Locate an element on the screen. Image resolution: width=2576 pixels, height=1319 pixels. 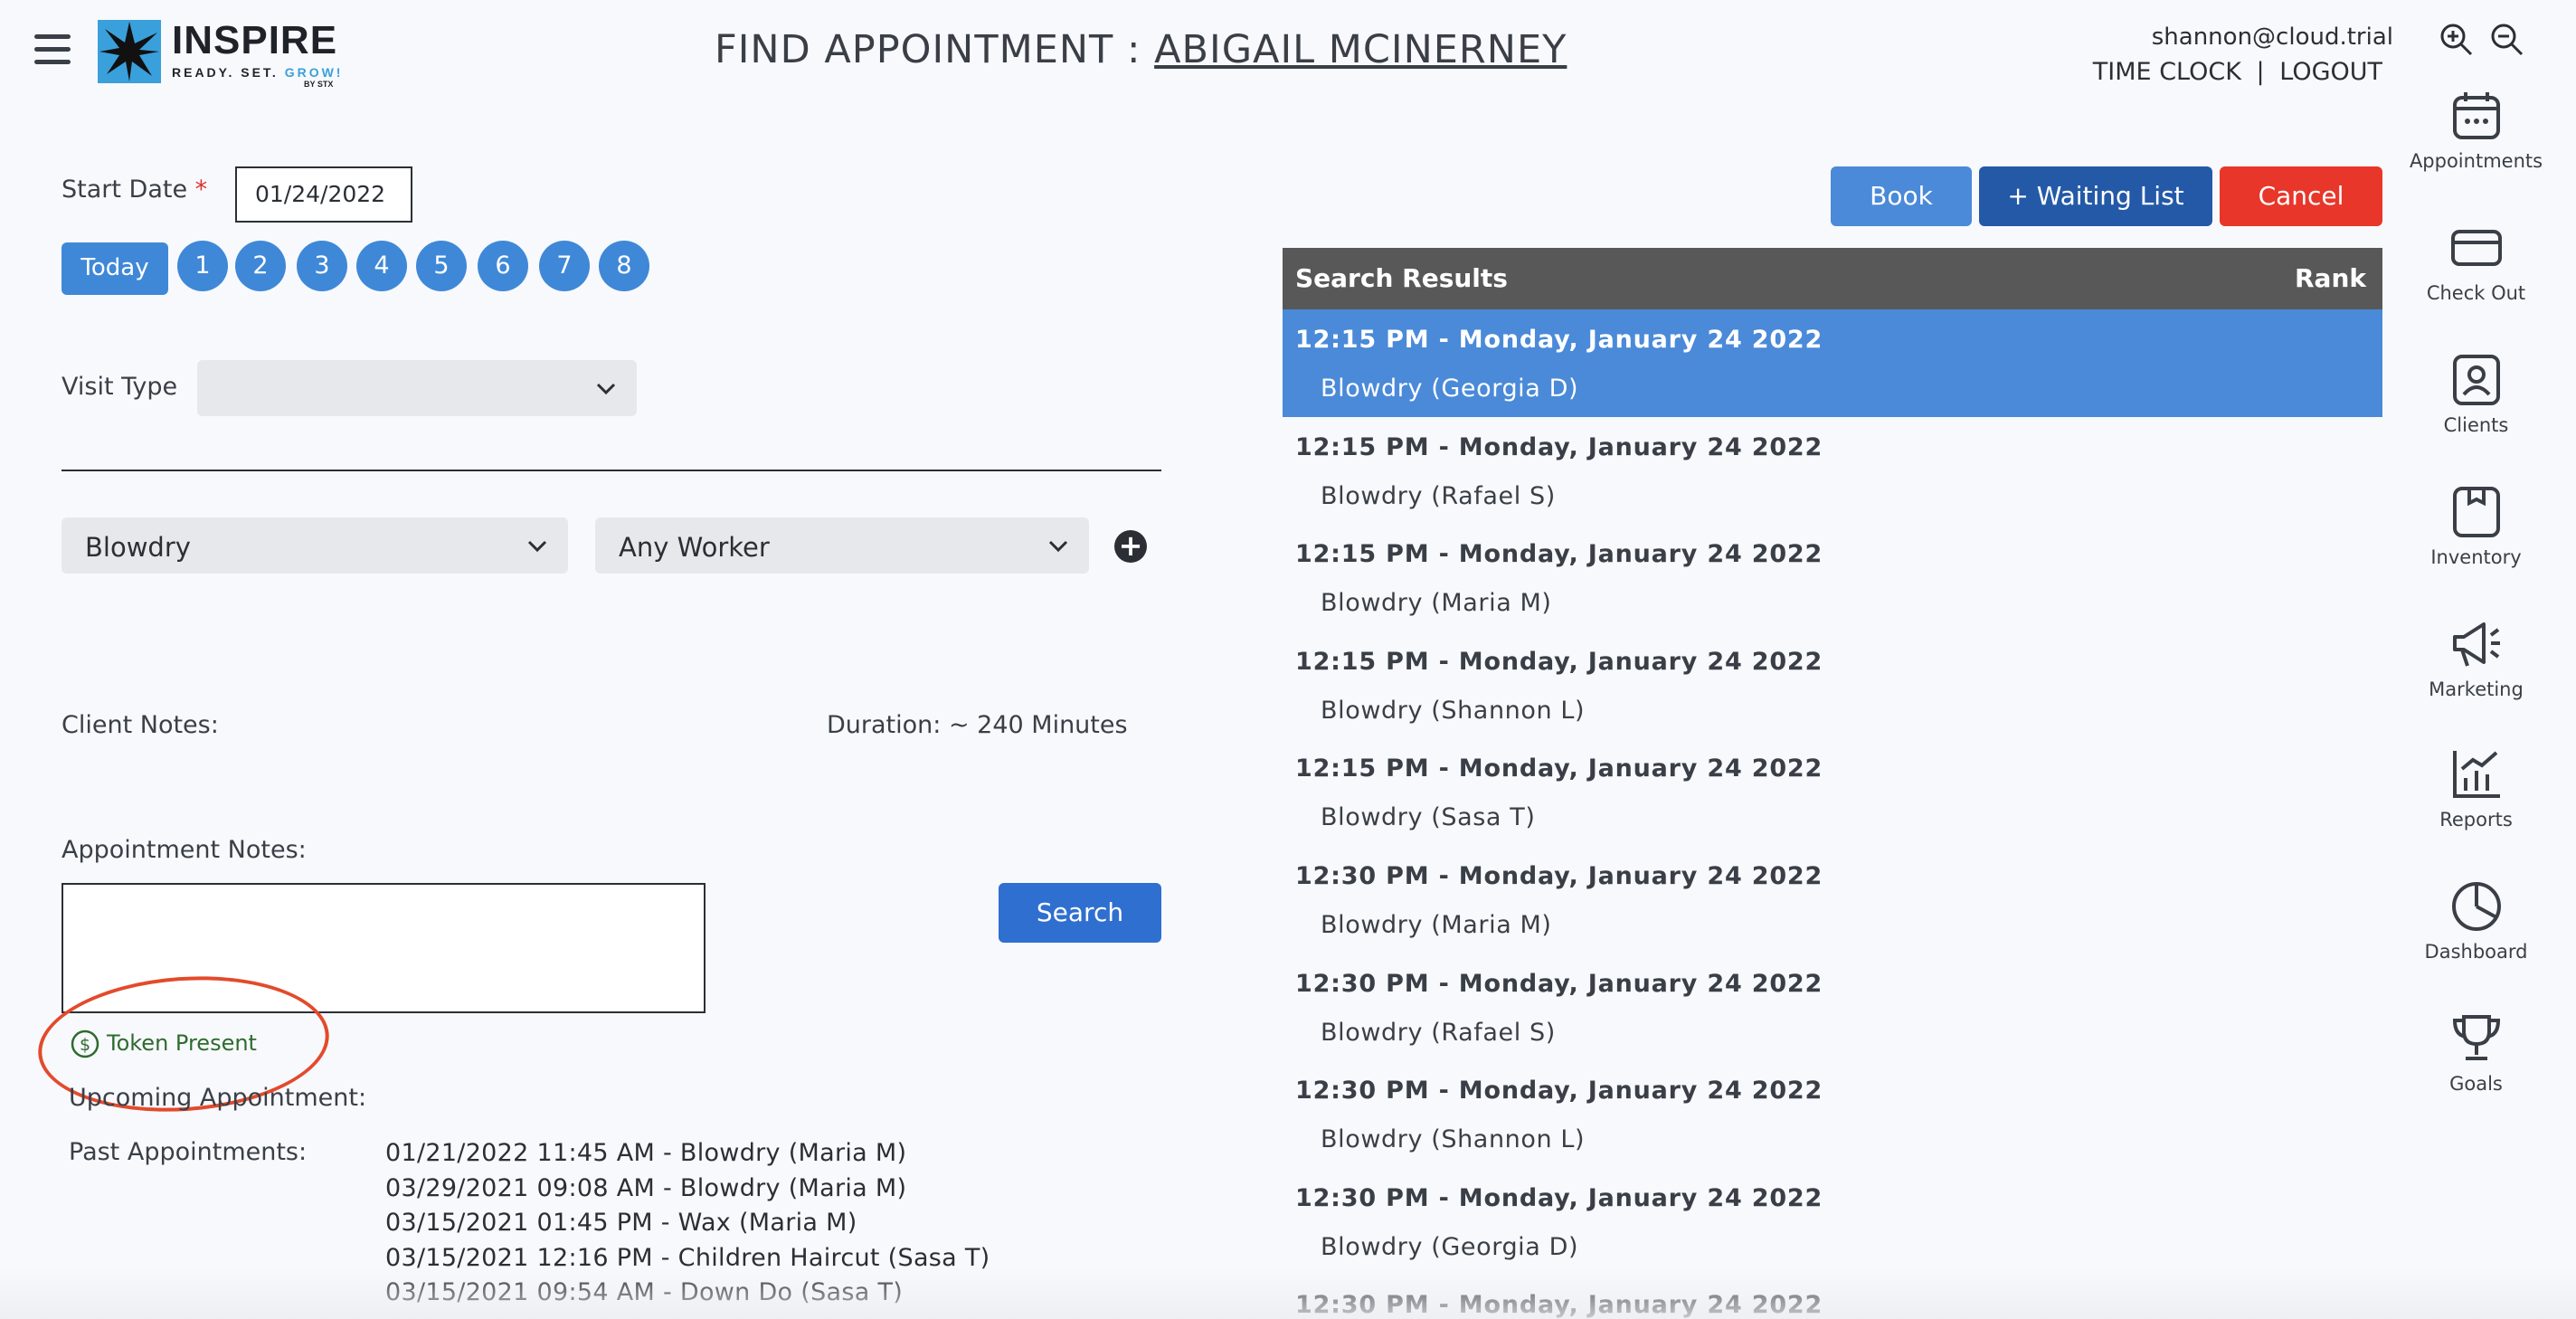
worker-select: Any Worker is located at coordinates (842, 545).